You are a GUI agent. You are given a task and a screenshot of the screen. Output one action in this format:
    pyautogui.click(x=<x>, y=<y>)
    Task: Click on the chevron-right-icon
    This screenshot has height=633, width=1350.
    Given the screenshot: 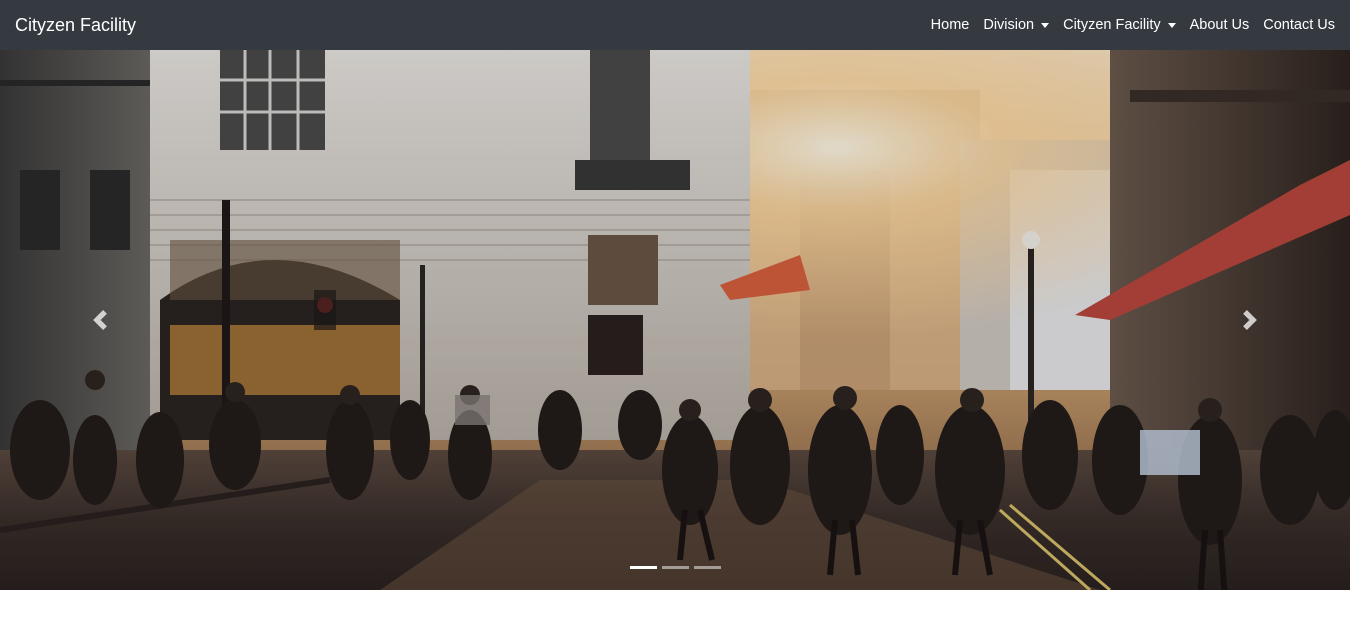 What is the action you would take?
    pyautogui.click(x=1250, y=320)
    